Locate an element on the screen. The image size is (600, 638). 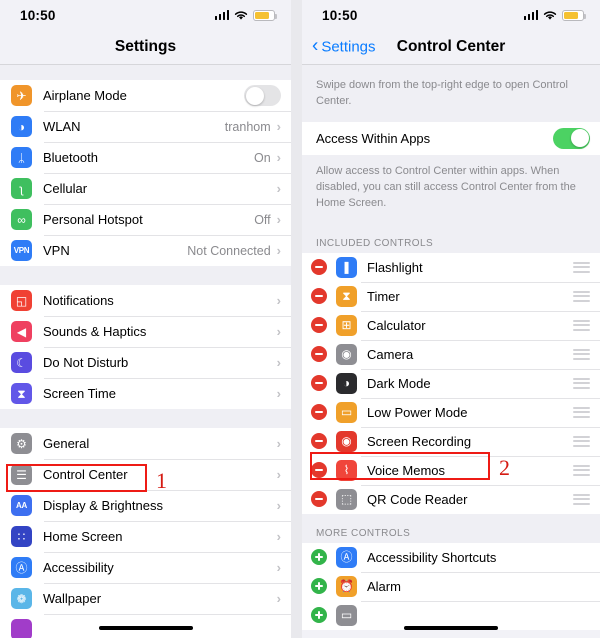
back-button: ‹ Settings is located at coordinates (344, 46).